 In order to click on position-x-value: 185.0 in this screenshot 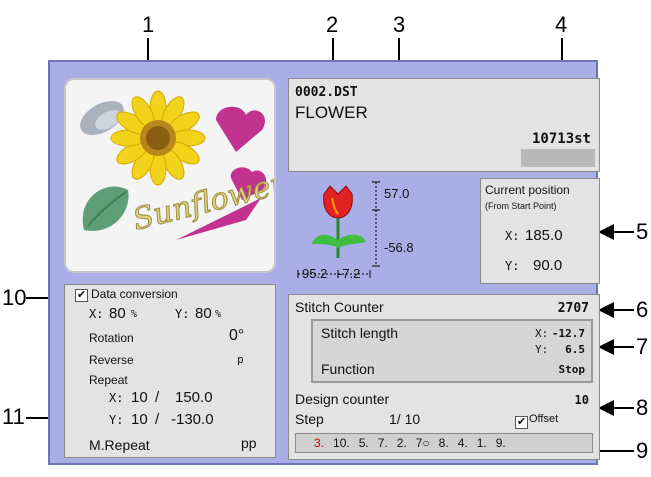, I will do `click(544, 235)`.